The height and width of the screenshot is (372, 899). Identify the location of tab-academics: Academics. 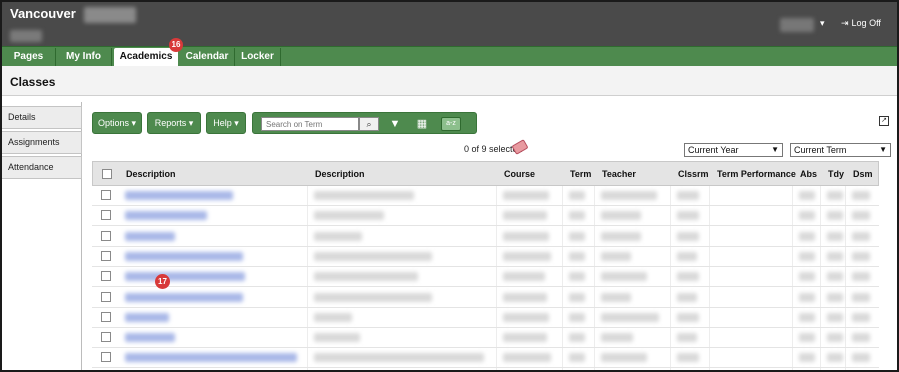
(146, 57).